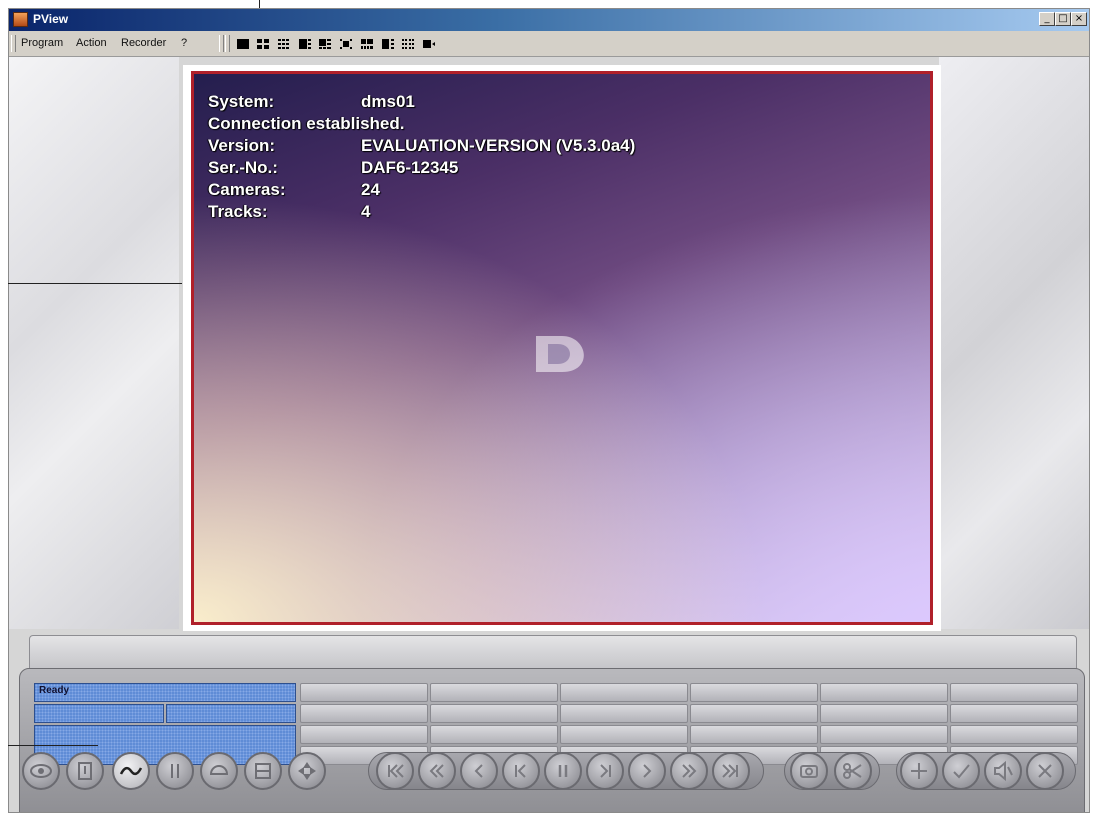  Describe the element at coordinates (243, 44) in the screenshot. I see `layout-1x1-icon` at that location.